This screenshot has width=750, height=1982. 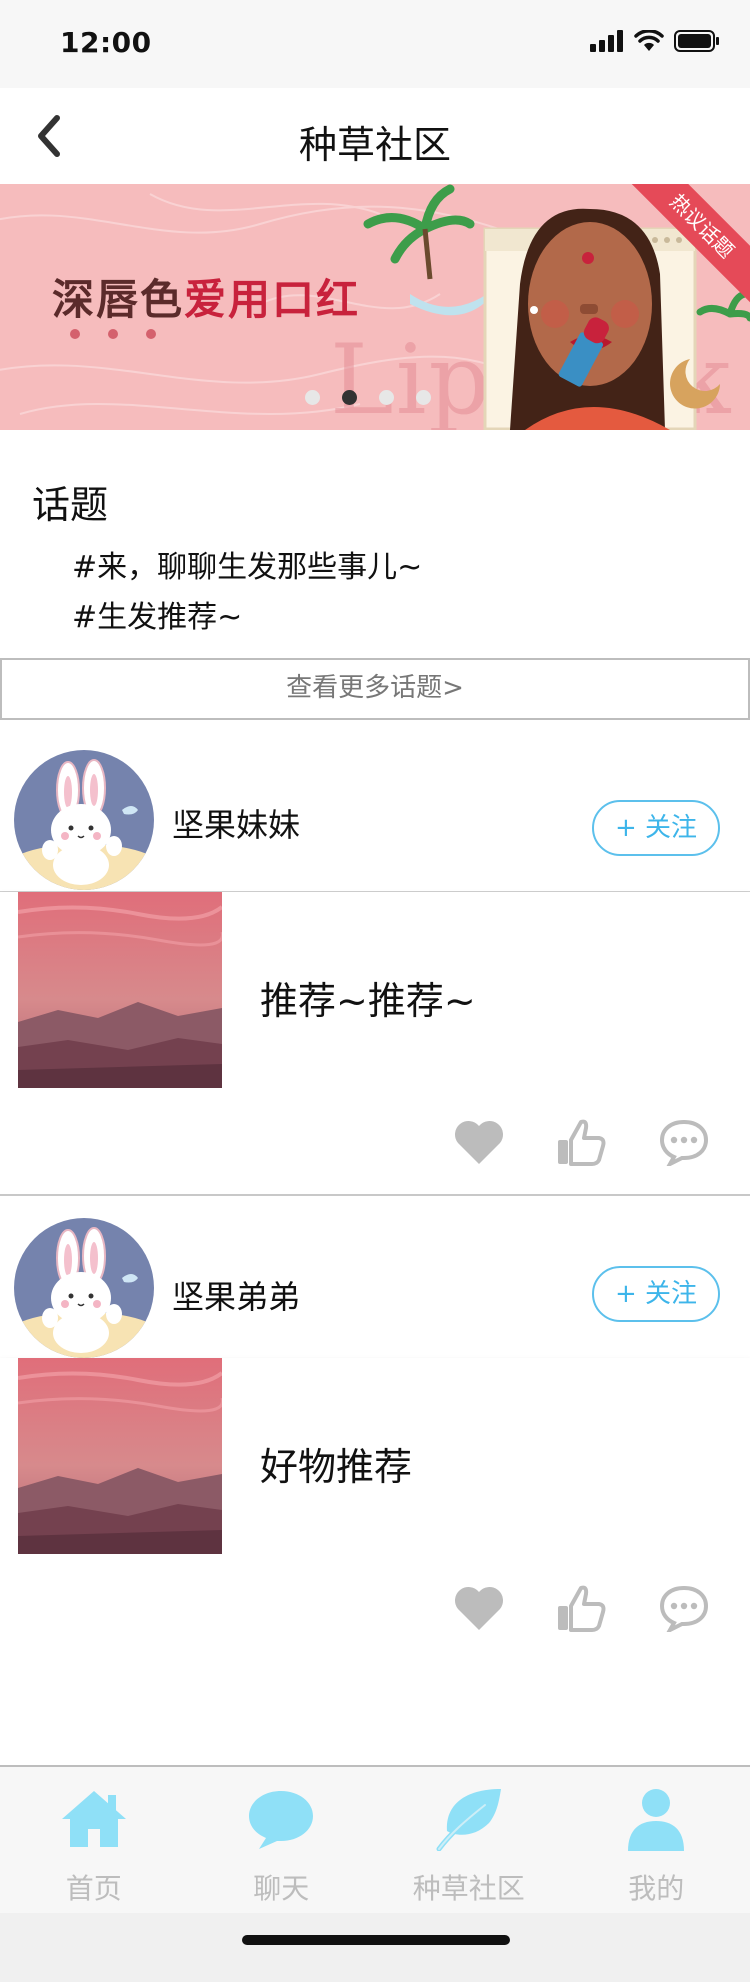 What do you see at coordinates (656, 1888) in the screenshot?
I see `tab-label: 我的` at bounding box center [656, 1888].